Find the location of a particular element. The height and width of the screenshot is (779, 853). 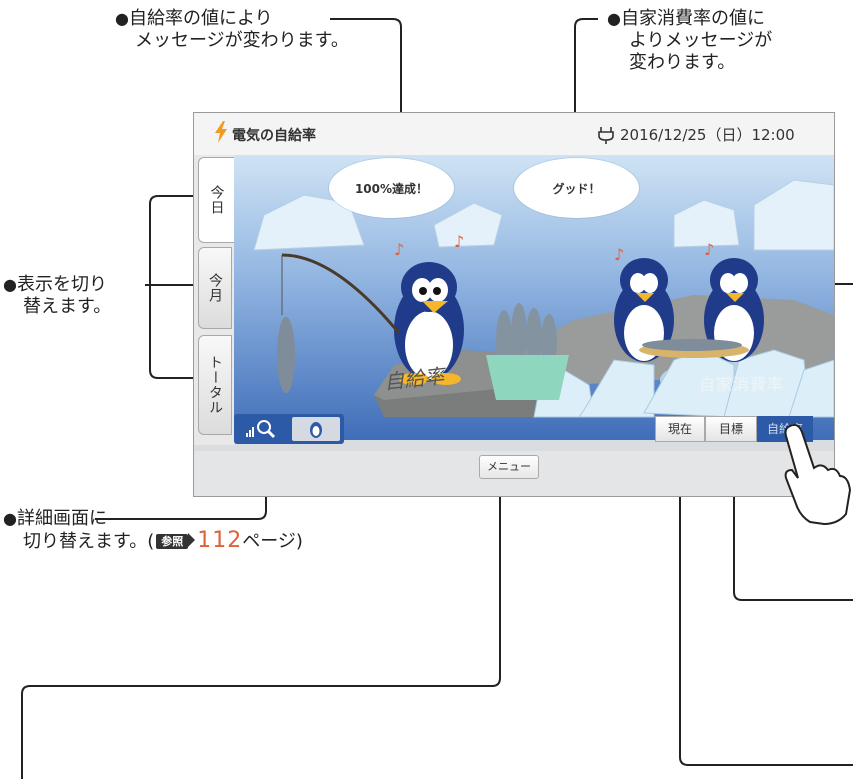

rock-label-self-consumption: 自家消費率 is located at coordinates (742, 384).